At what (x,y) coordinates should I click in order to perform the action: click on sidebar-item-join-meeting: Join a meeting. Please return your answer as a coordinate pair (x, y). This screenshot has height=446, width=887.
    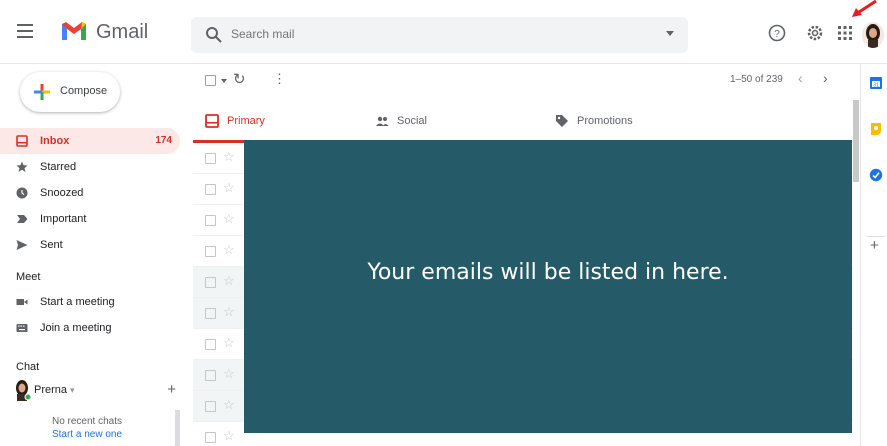
    Looking at the image, I should click on (90, 328).